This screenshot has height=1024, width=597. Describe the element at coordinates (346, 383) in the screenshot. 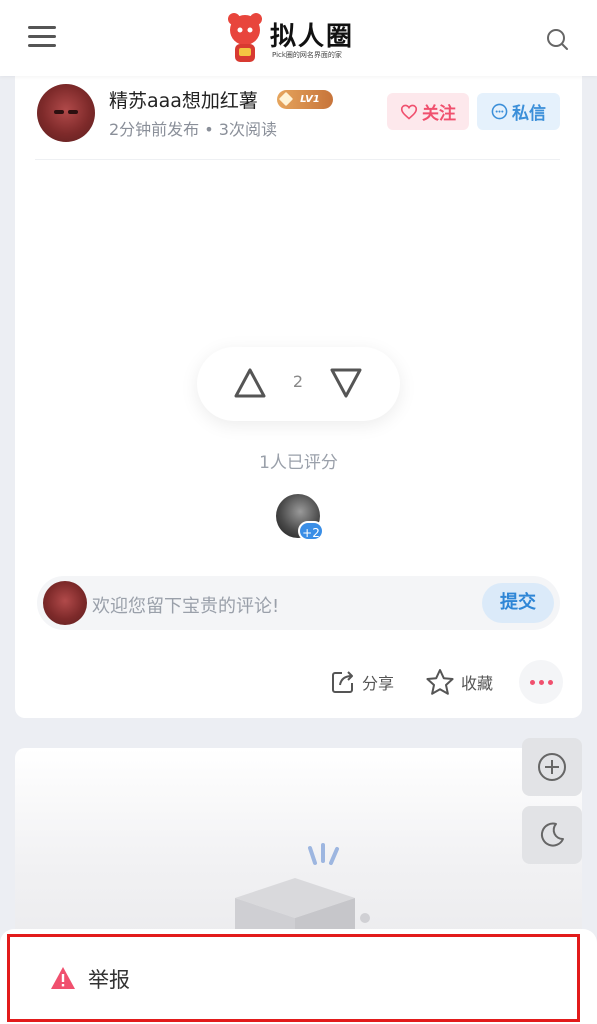

I see `downvote-icon` at that location.